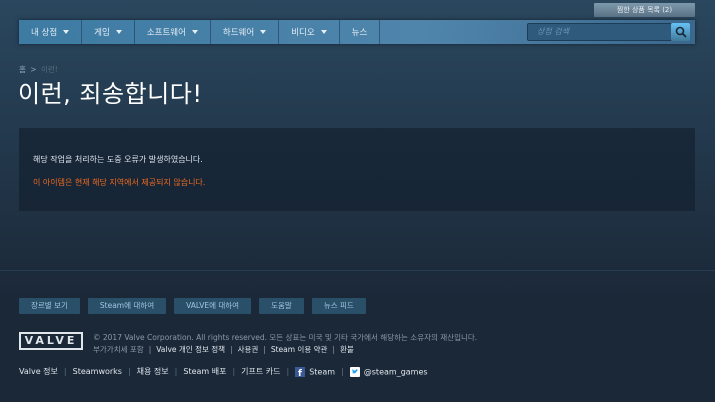 Image resolution: width=715 pixels, height=402 pixels. What do you see at coordinates (110, 94) in the screenshot?
I see `page-title: 이런, 죄송합니다!` at bounding box center [110, 94].